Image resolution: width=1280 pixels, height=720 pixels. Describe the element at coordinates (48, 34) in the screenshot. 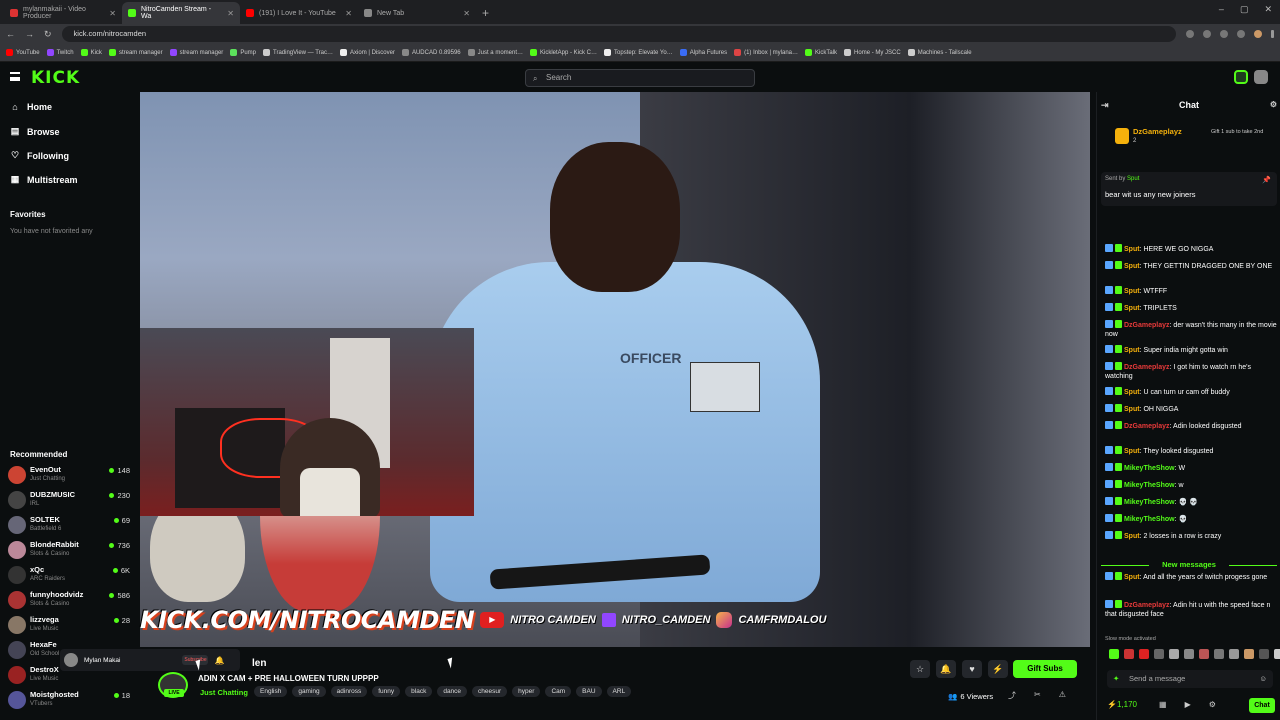

I see `reload-icon: ↻` at that location.